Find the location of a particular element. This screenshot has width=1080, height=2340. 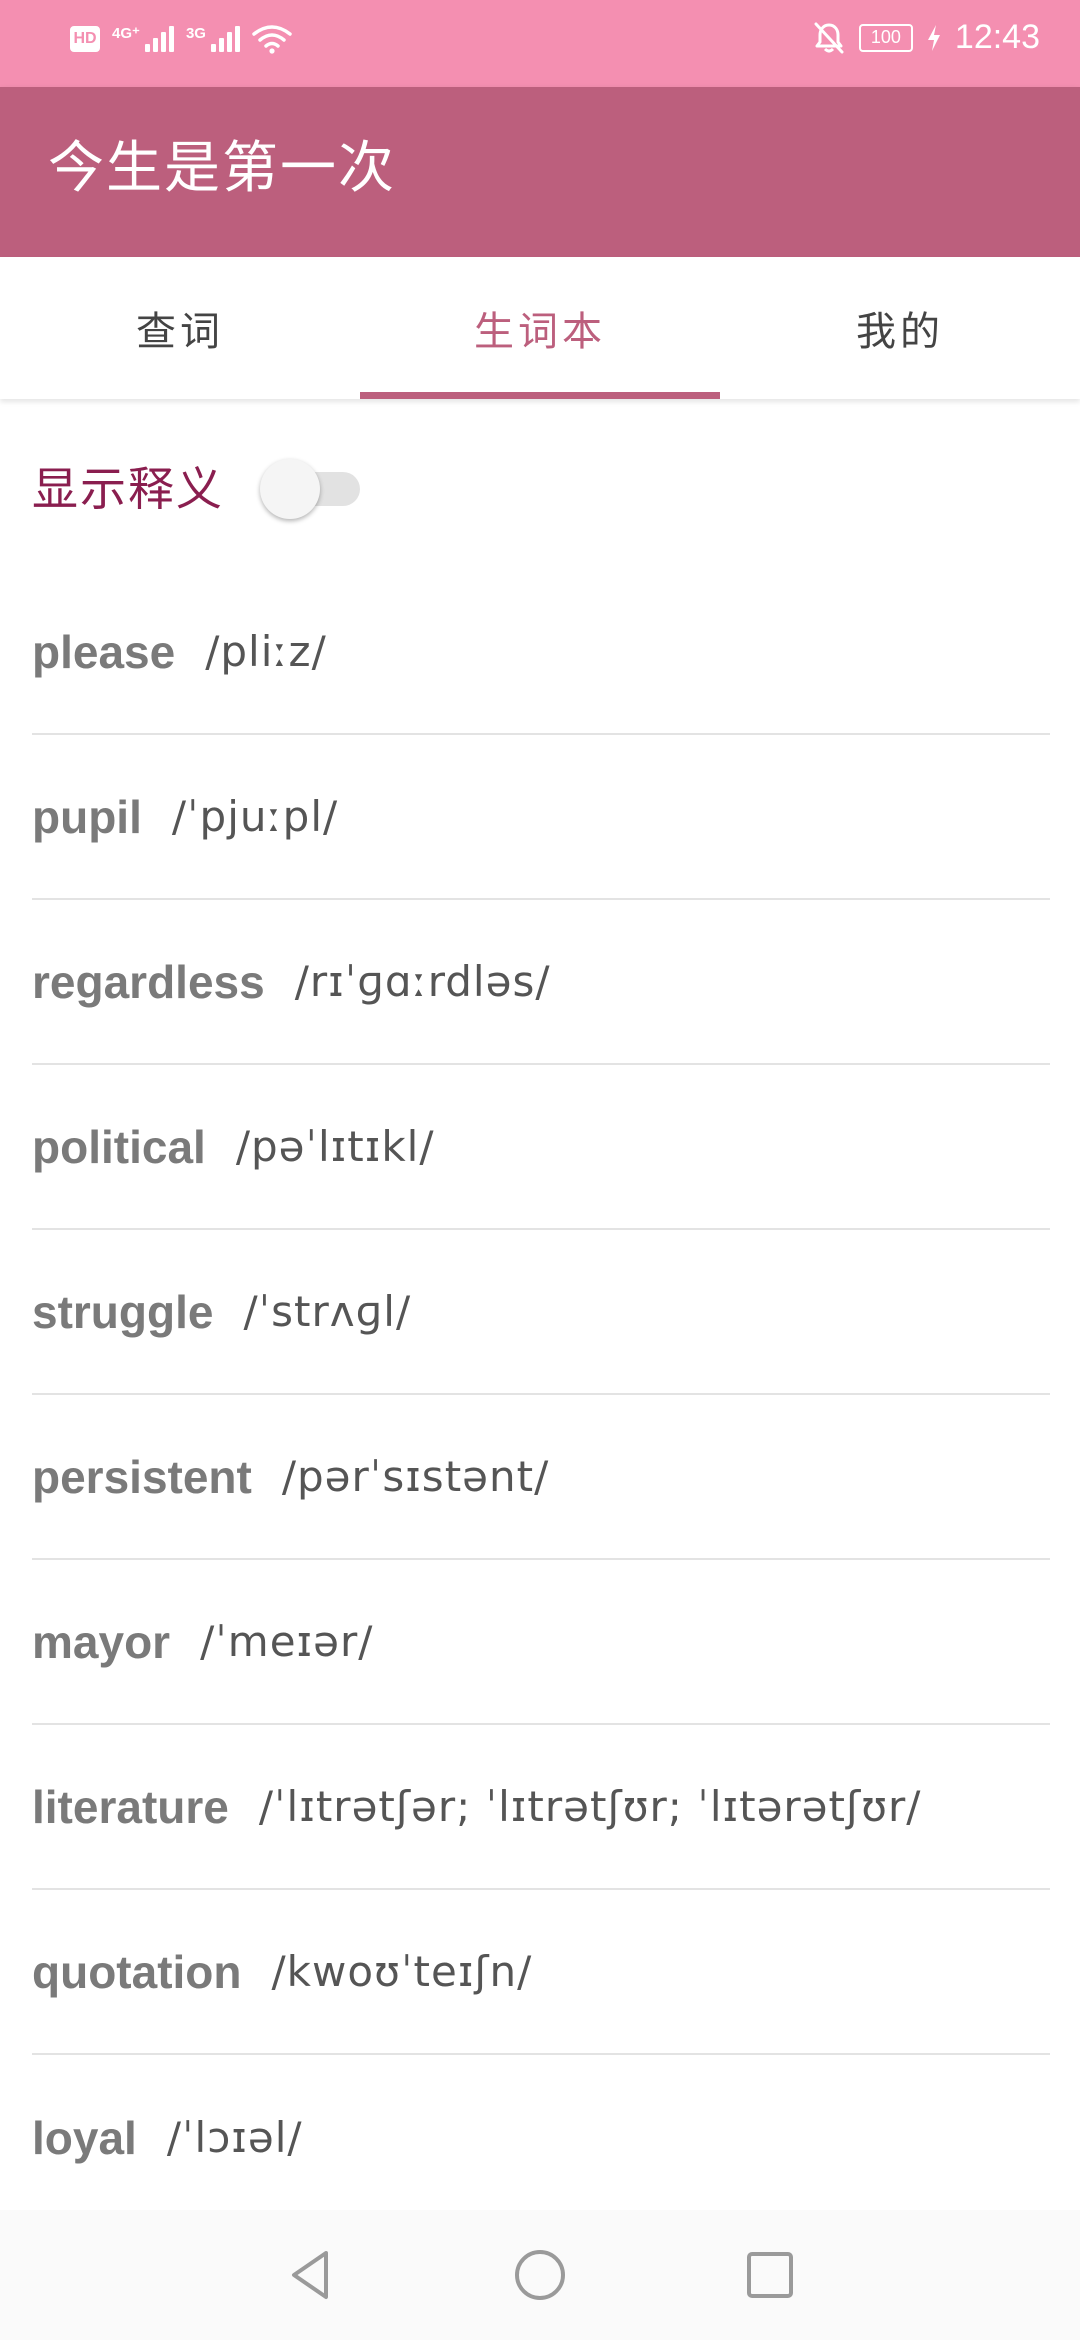

battery-icon: 100 is located at coordinates (885, 37).